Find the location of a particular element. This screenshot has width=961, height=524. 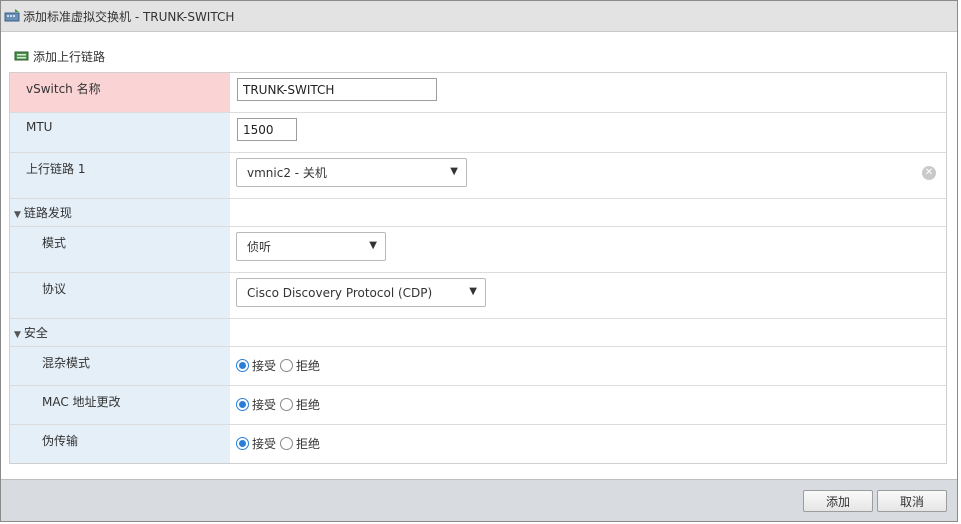

promiscuous-radio-group: 接受 拒绝 is located at coordinates (280, 365).